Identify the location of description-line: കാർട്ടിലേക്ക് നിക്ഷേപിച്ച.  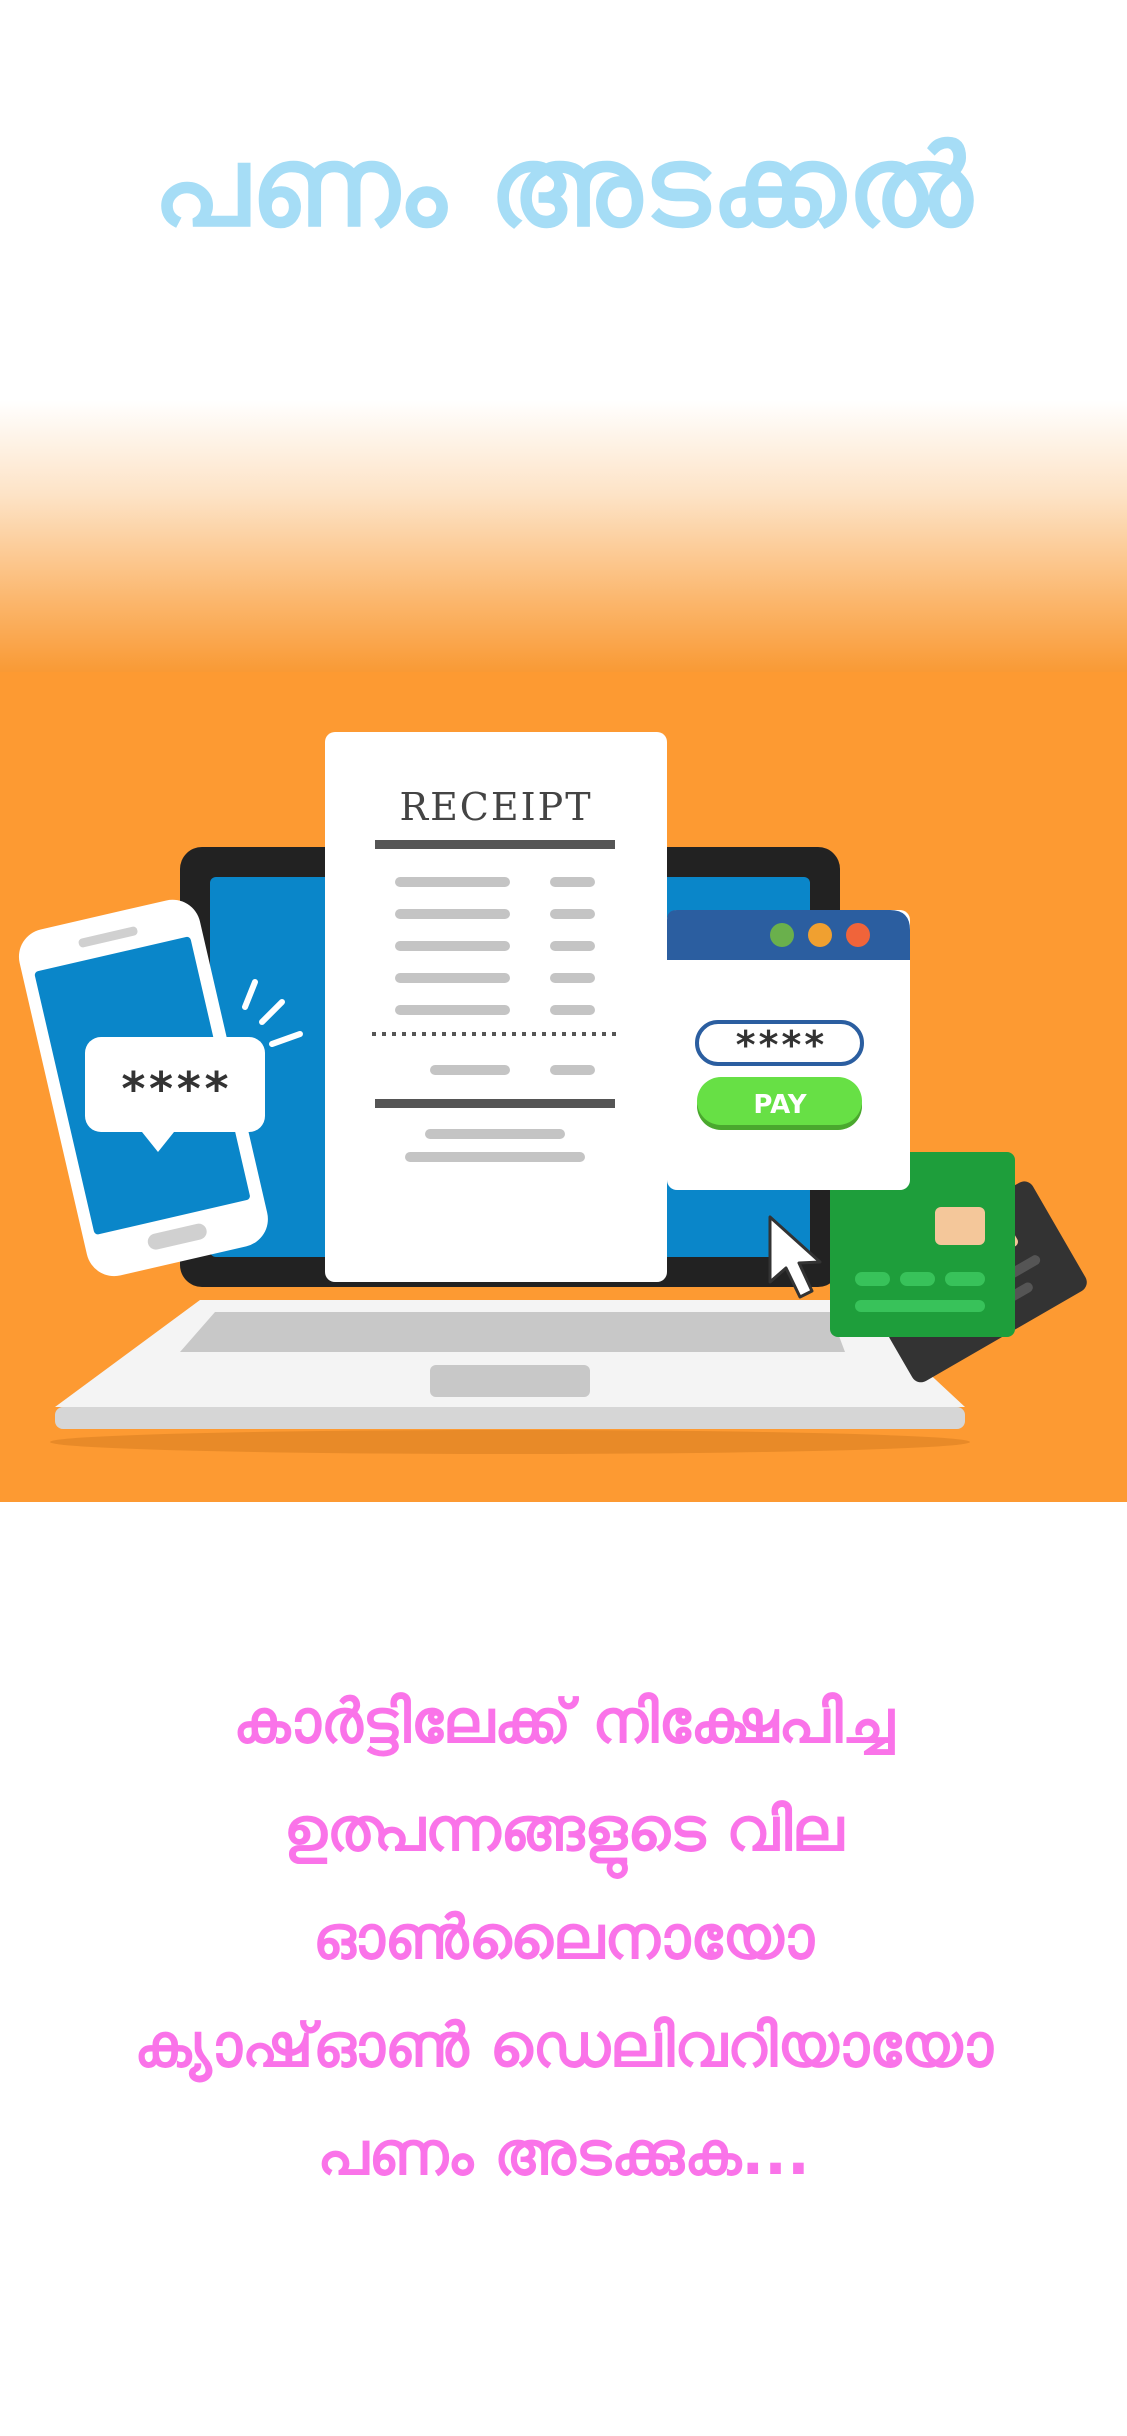
(563, 1722).